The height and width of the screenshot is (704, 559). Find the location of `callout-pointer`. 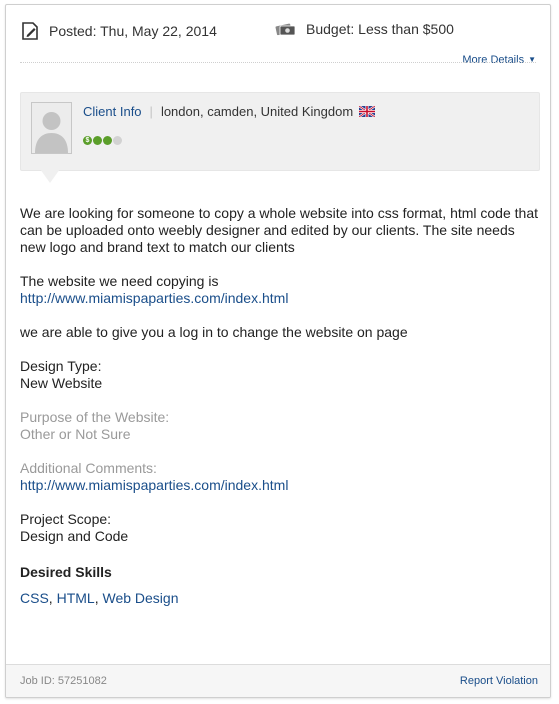

callout-pointer is located at coordinates (50, 176).